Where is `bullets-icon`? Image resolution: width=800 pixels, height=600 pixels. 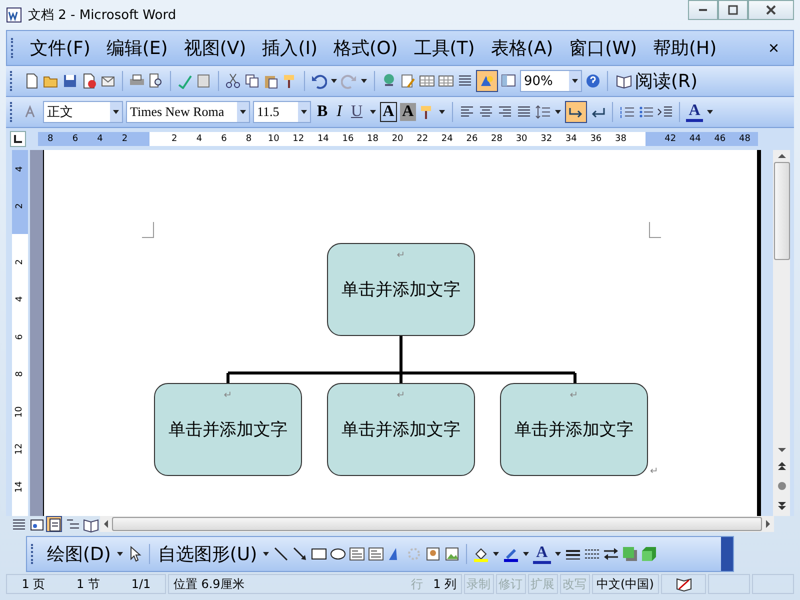 bullets-icon is located at coordinates (646, 112).